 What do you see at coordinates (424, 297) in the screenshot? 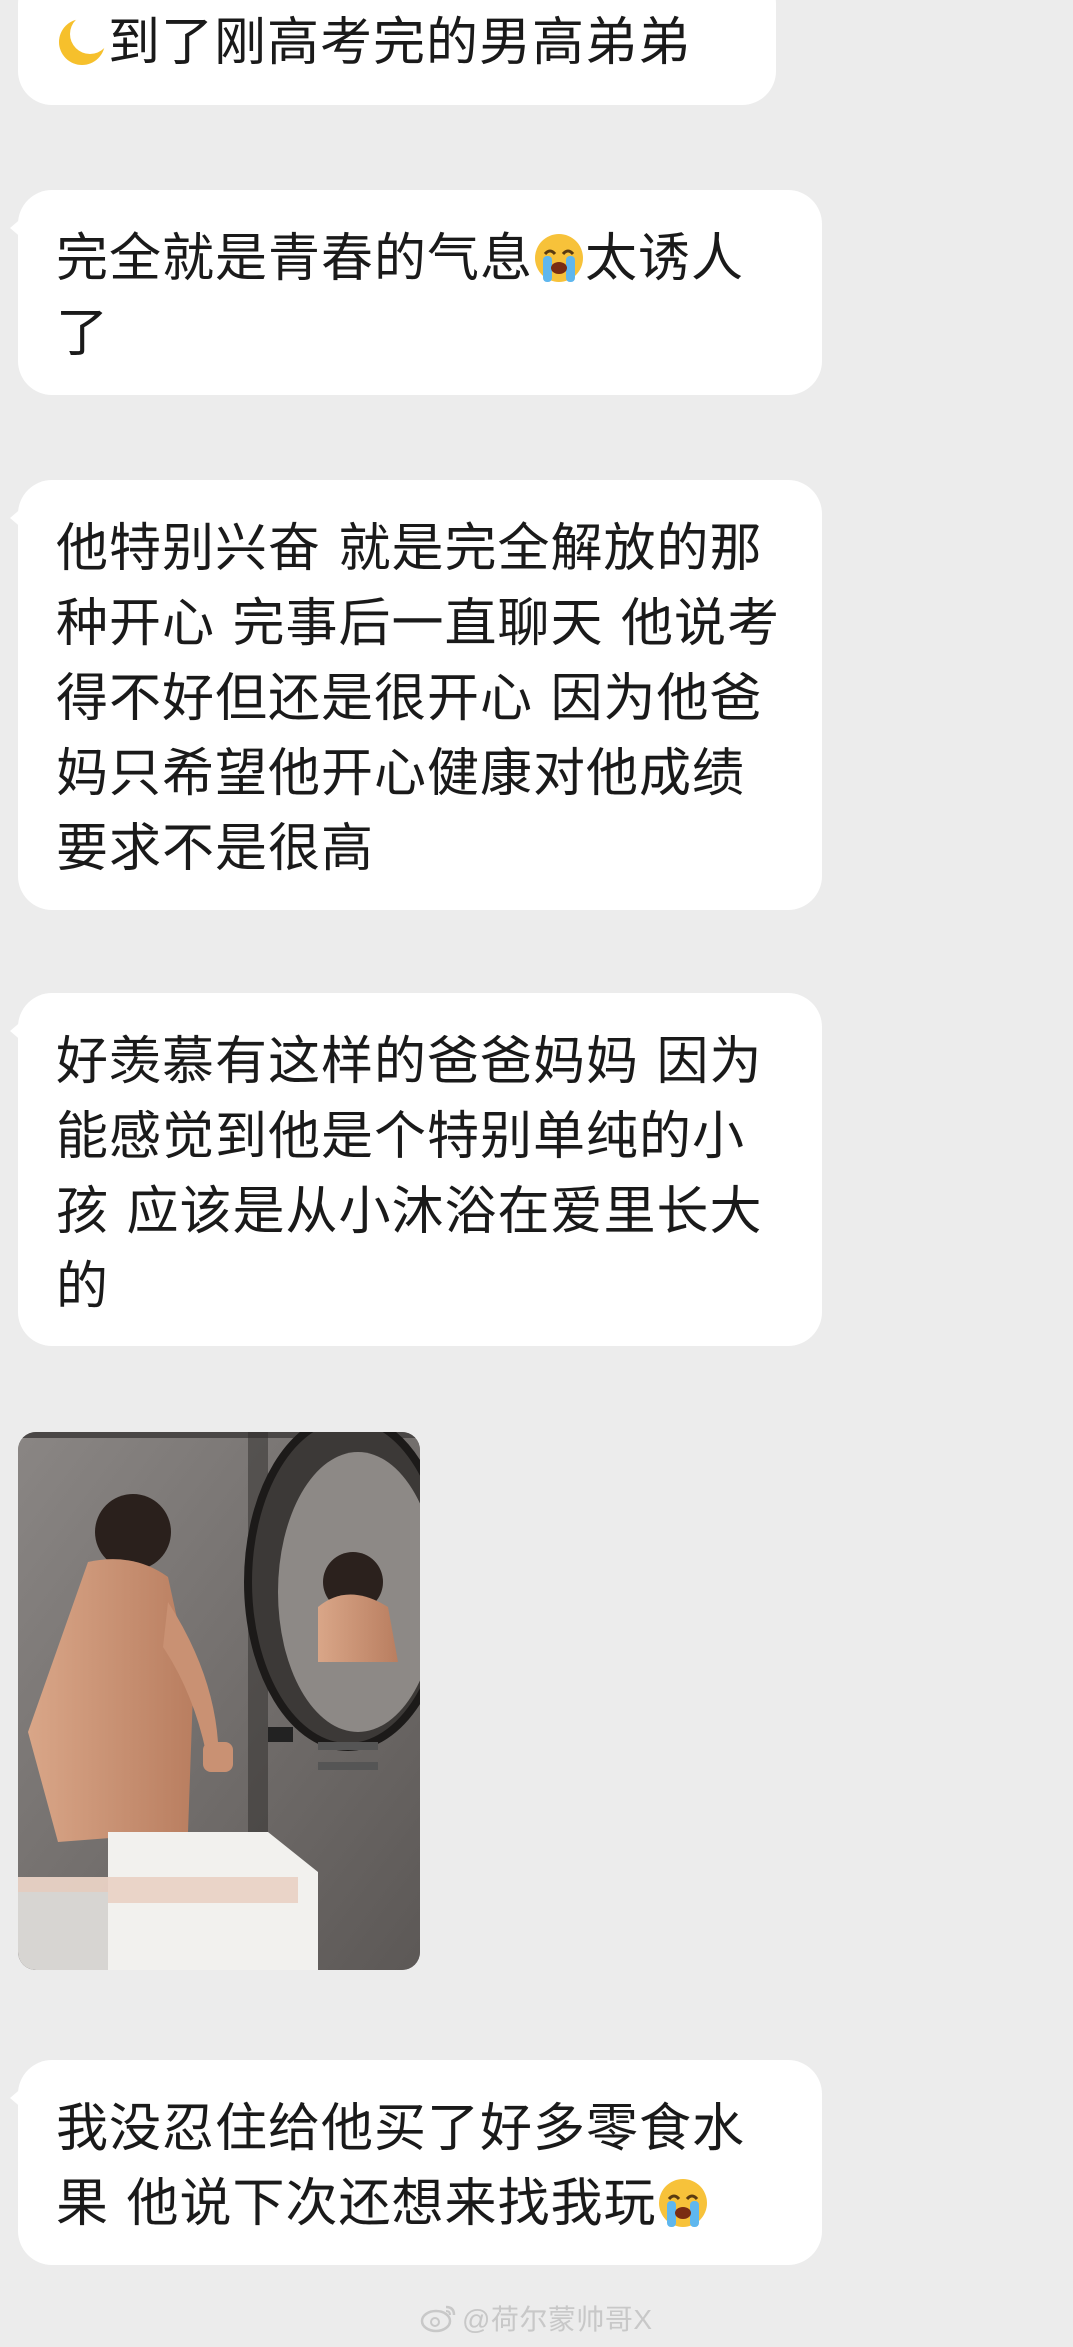
I see `message-text: 完全就是青春的气息 太诱人了` at bounding box center [424, 297].